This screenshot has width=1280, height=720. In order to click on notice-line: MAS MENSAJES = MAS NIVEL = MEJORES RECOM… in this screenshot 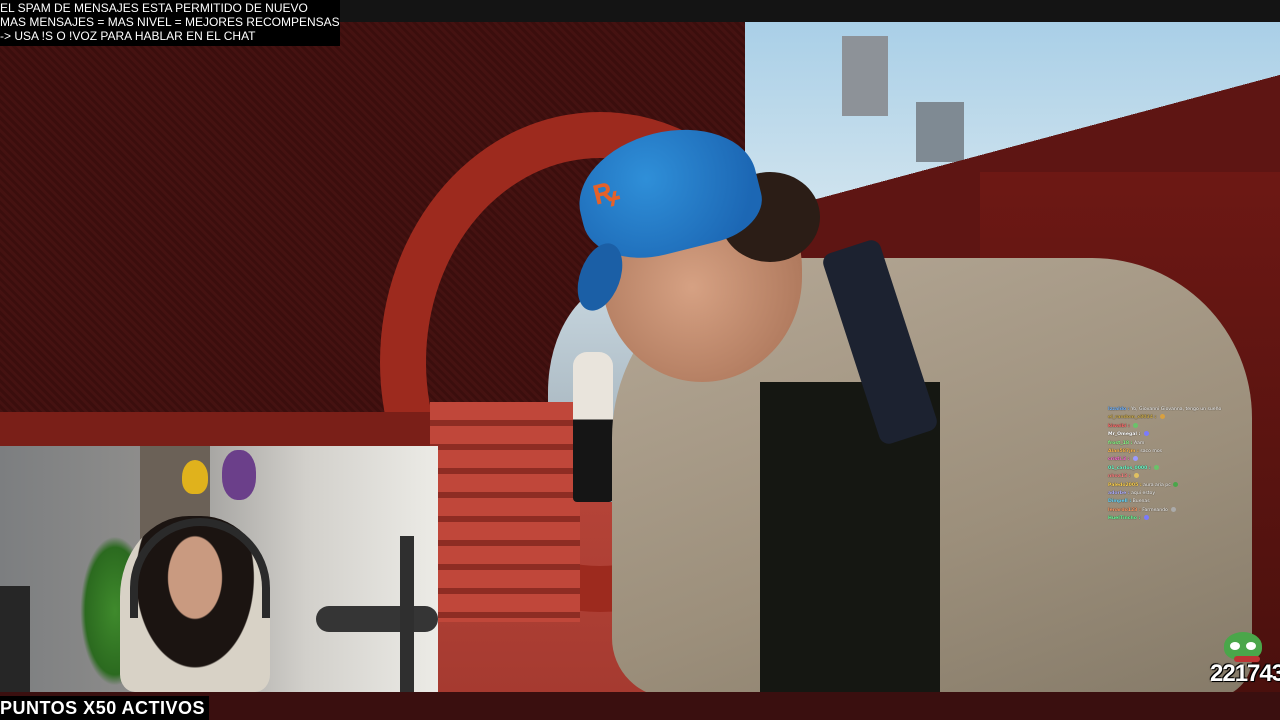, I will do `click(170, 22)`.